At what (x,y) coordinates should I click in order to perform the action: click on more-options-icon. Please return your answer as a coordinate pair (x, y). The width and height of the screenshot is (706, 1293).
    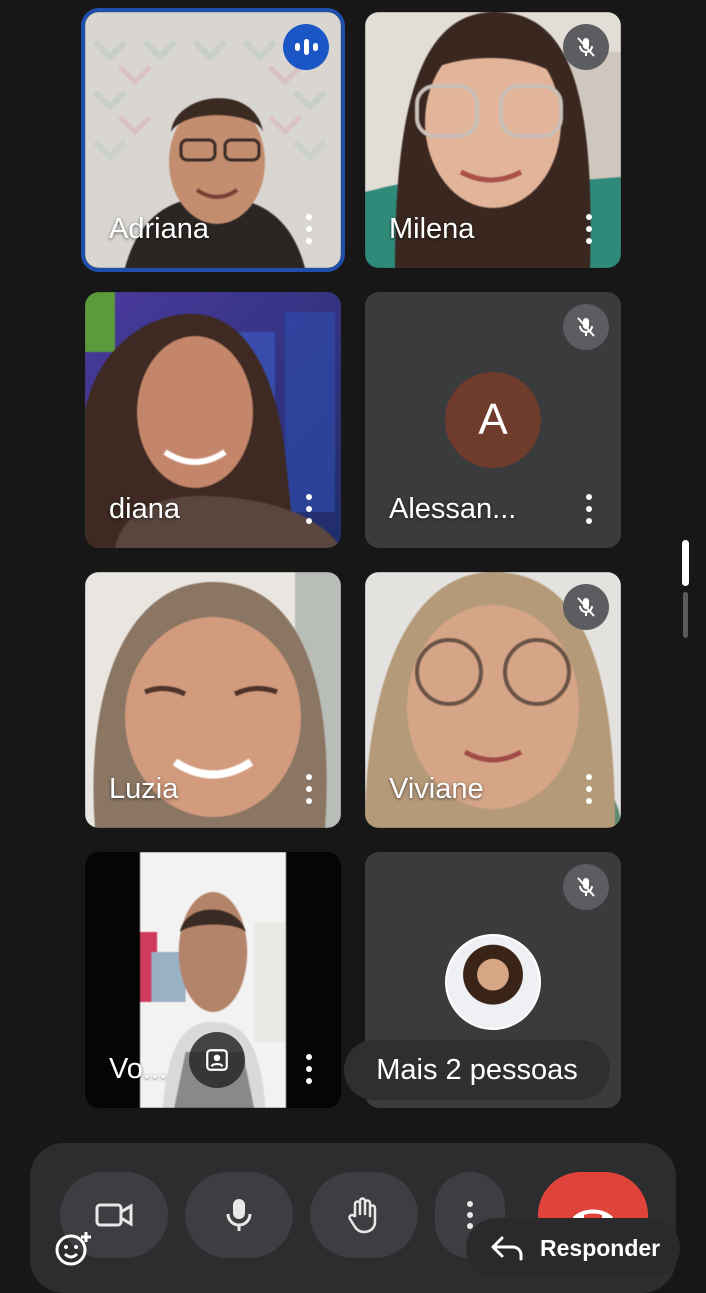
    Looking at the image, I should click on (470, 1215).